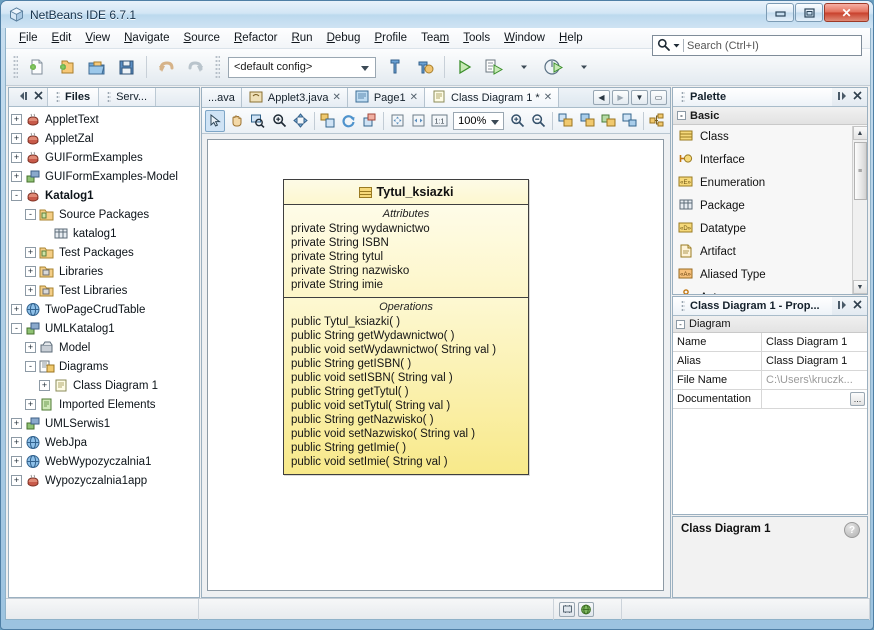  Describe the element at coordinates (524, 67) in the screenshot. I see `debug-dropdown-icon` at that location.